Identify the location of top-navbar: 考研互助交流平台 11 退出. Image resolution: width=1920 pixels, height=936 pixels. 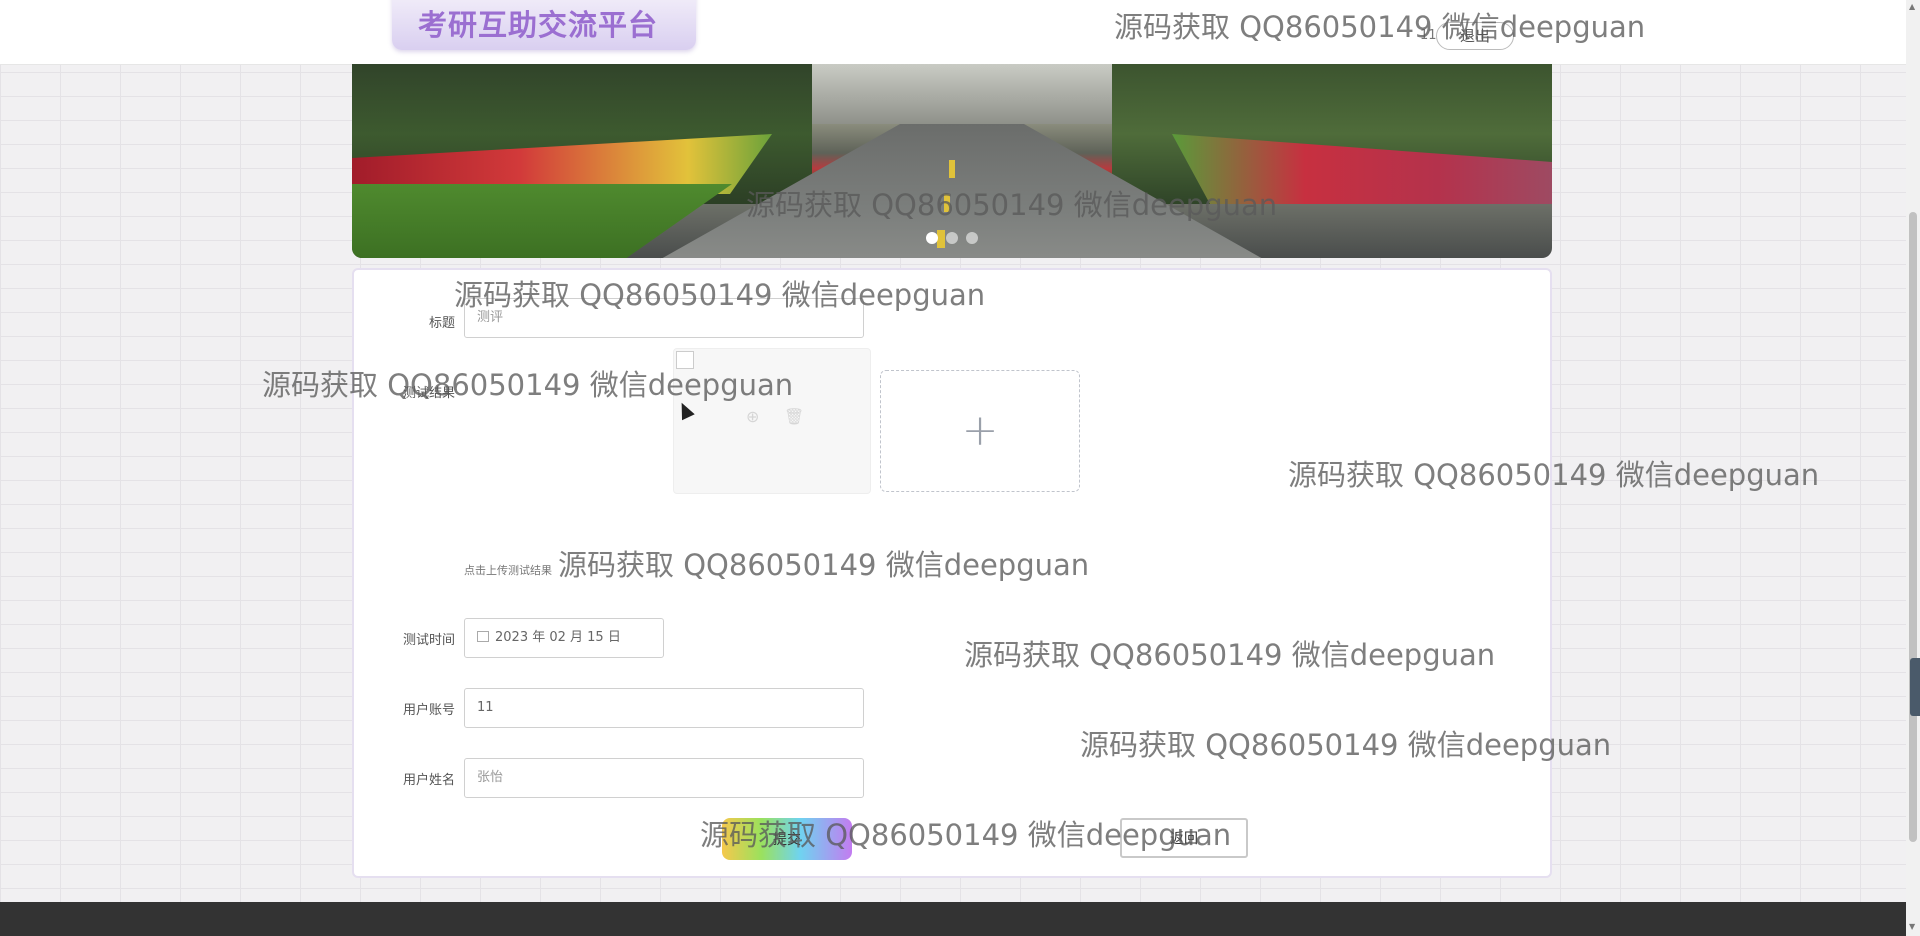
(953, 32).